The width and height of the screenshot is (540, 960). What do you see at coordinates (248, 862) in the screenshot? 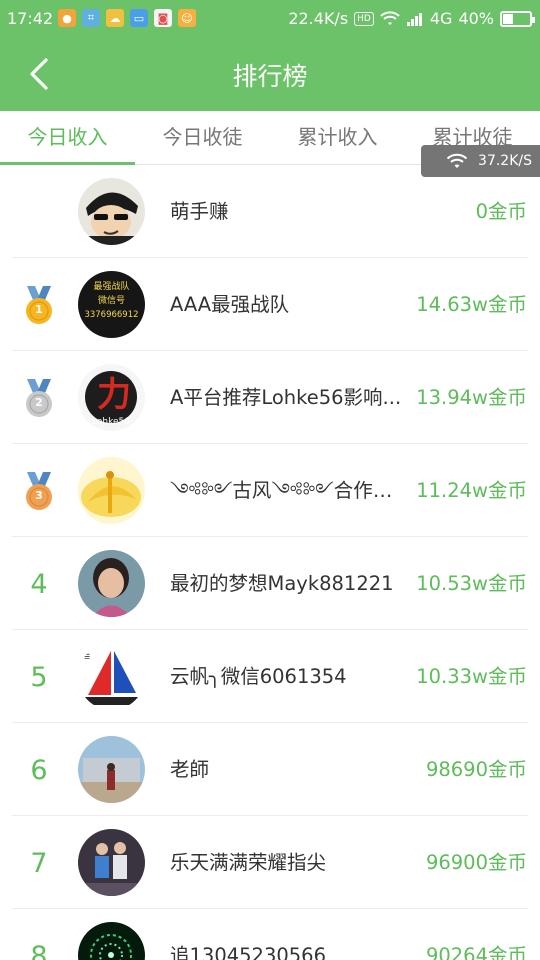
I see `user-name: 乐天满满荣耀指尖` at bounding box center [248, 862].